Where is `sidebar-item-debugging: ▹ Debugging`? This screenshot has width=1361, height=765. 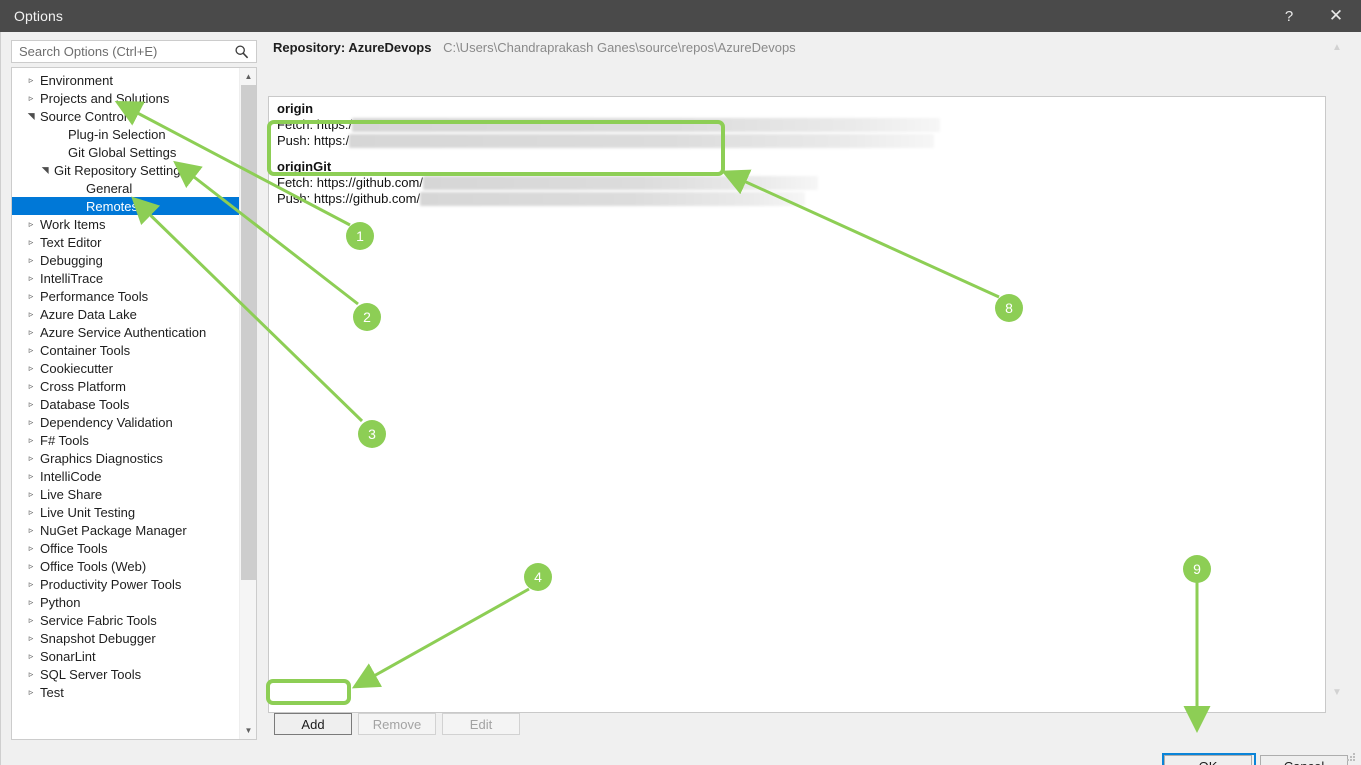
sidebar-item-debugging: ▹ Debugging is located at coordinates (126, 260).